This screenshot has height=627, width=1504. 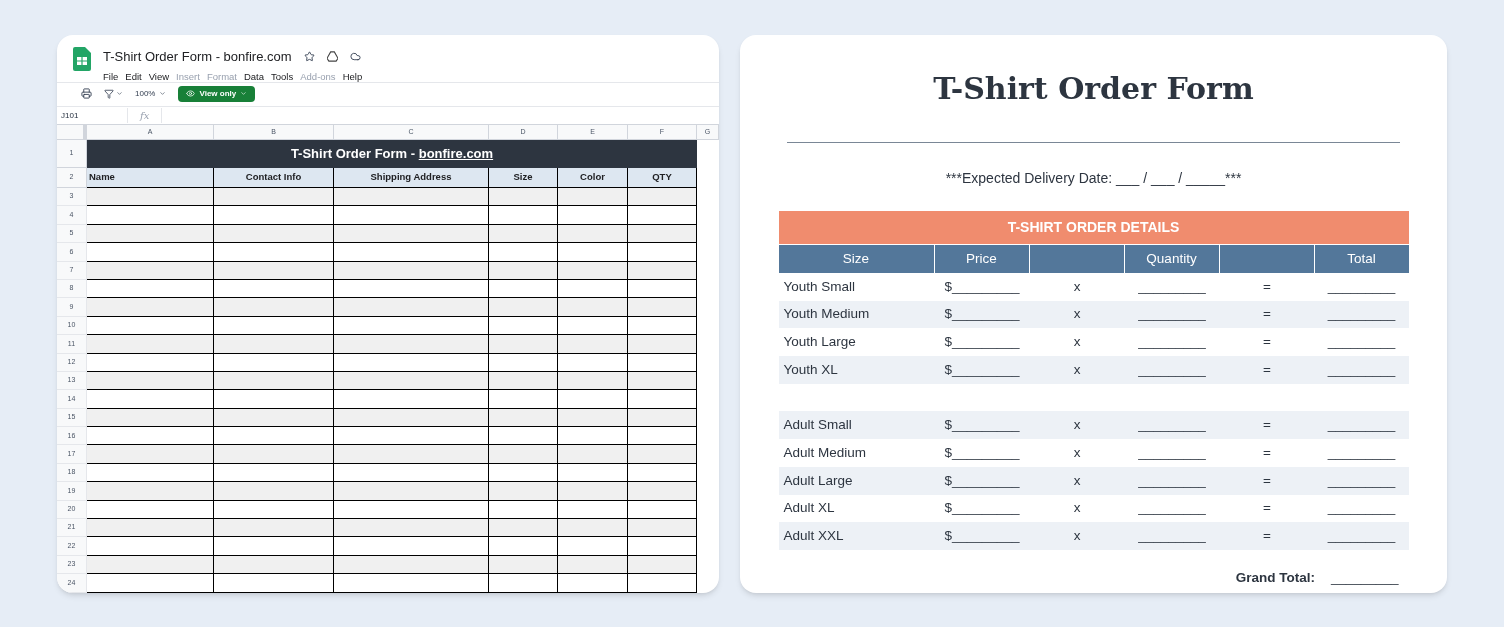 I want to click on name-box: J101, so click(x=92, y=115).